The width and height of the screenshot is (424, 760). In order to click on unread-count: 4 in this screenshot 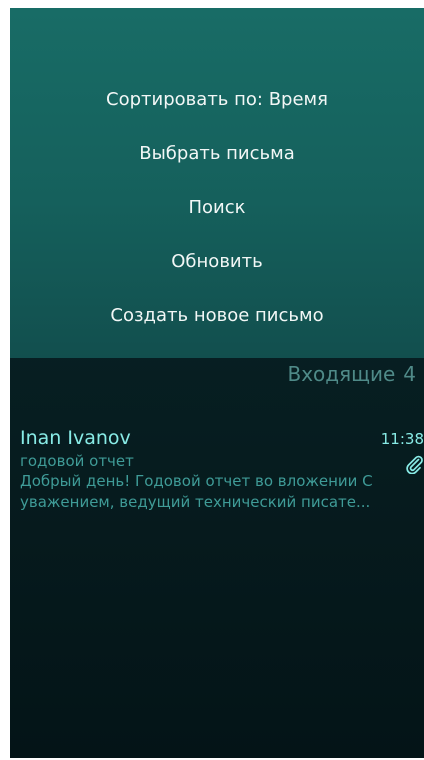, I will do `click(409, 374)`.